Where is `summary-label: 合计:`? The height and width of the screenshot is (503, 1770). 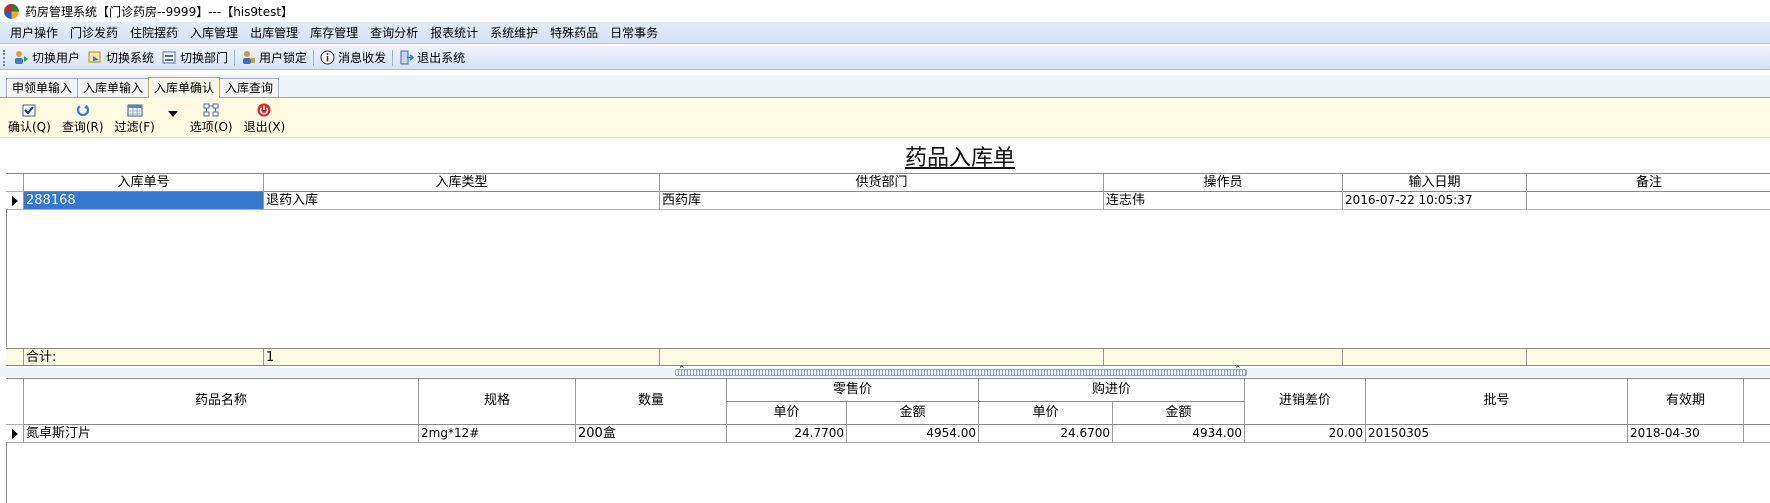
summary-label: 合计: is located at coordinates (144, 357).